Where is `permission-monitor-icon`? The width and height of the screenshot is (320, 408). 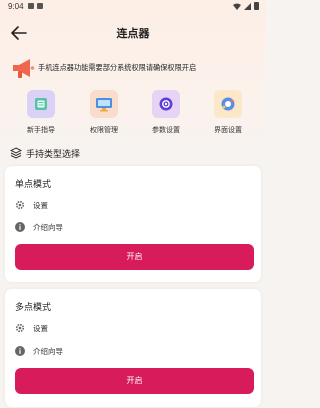 permission-monitor-icon is located at coordinates (104, 104).